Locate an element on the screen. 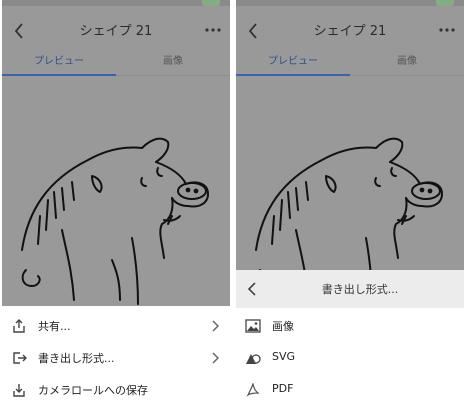  export-option-image: 画像 is located at coordinates (350, 326).